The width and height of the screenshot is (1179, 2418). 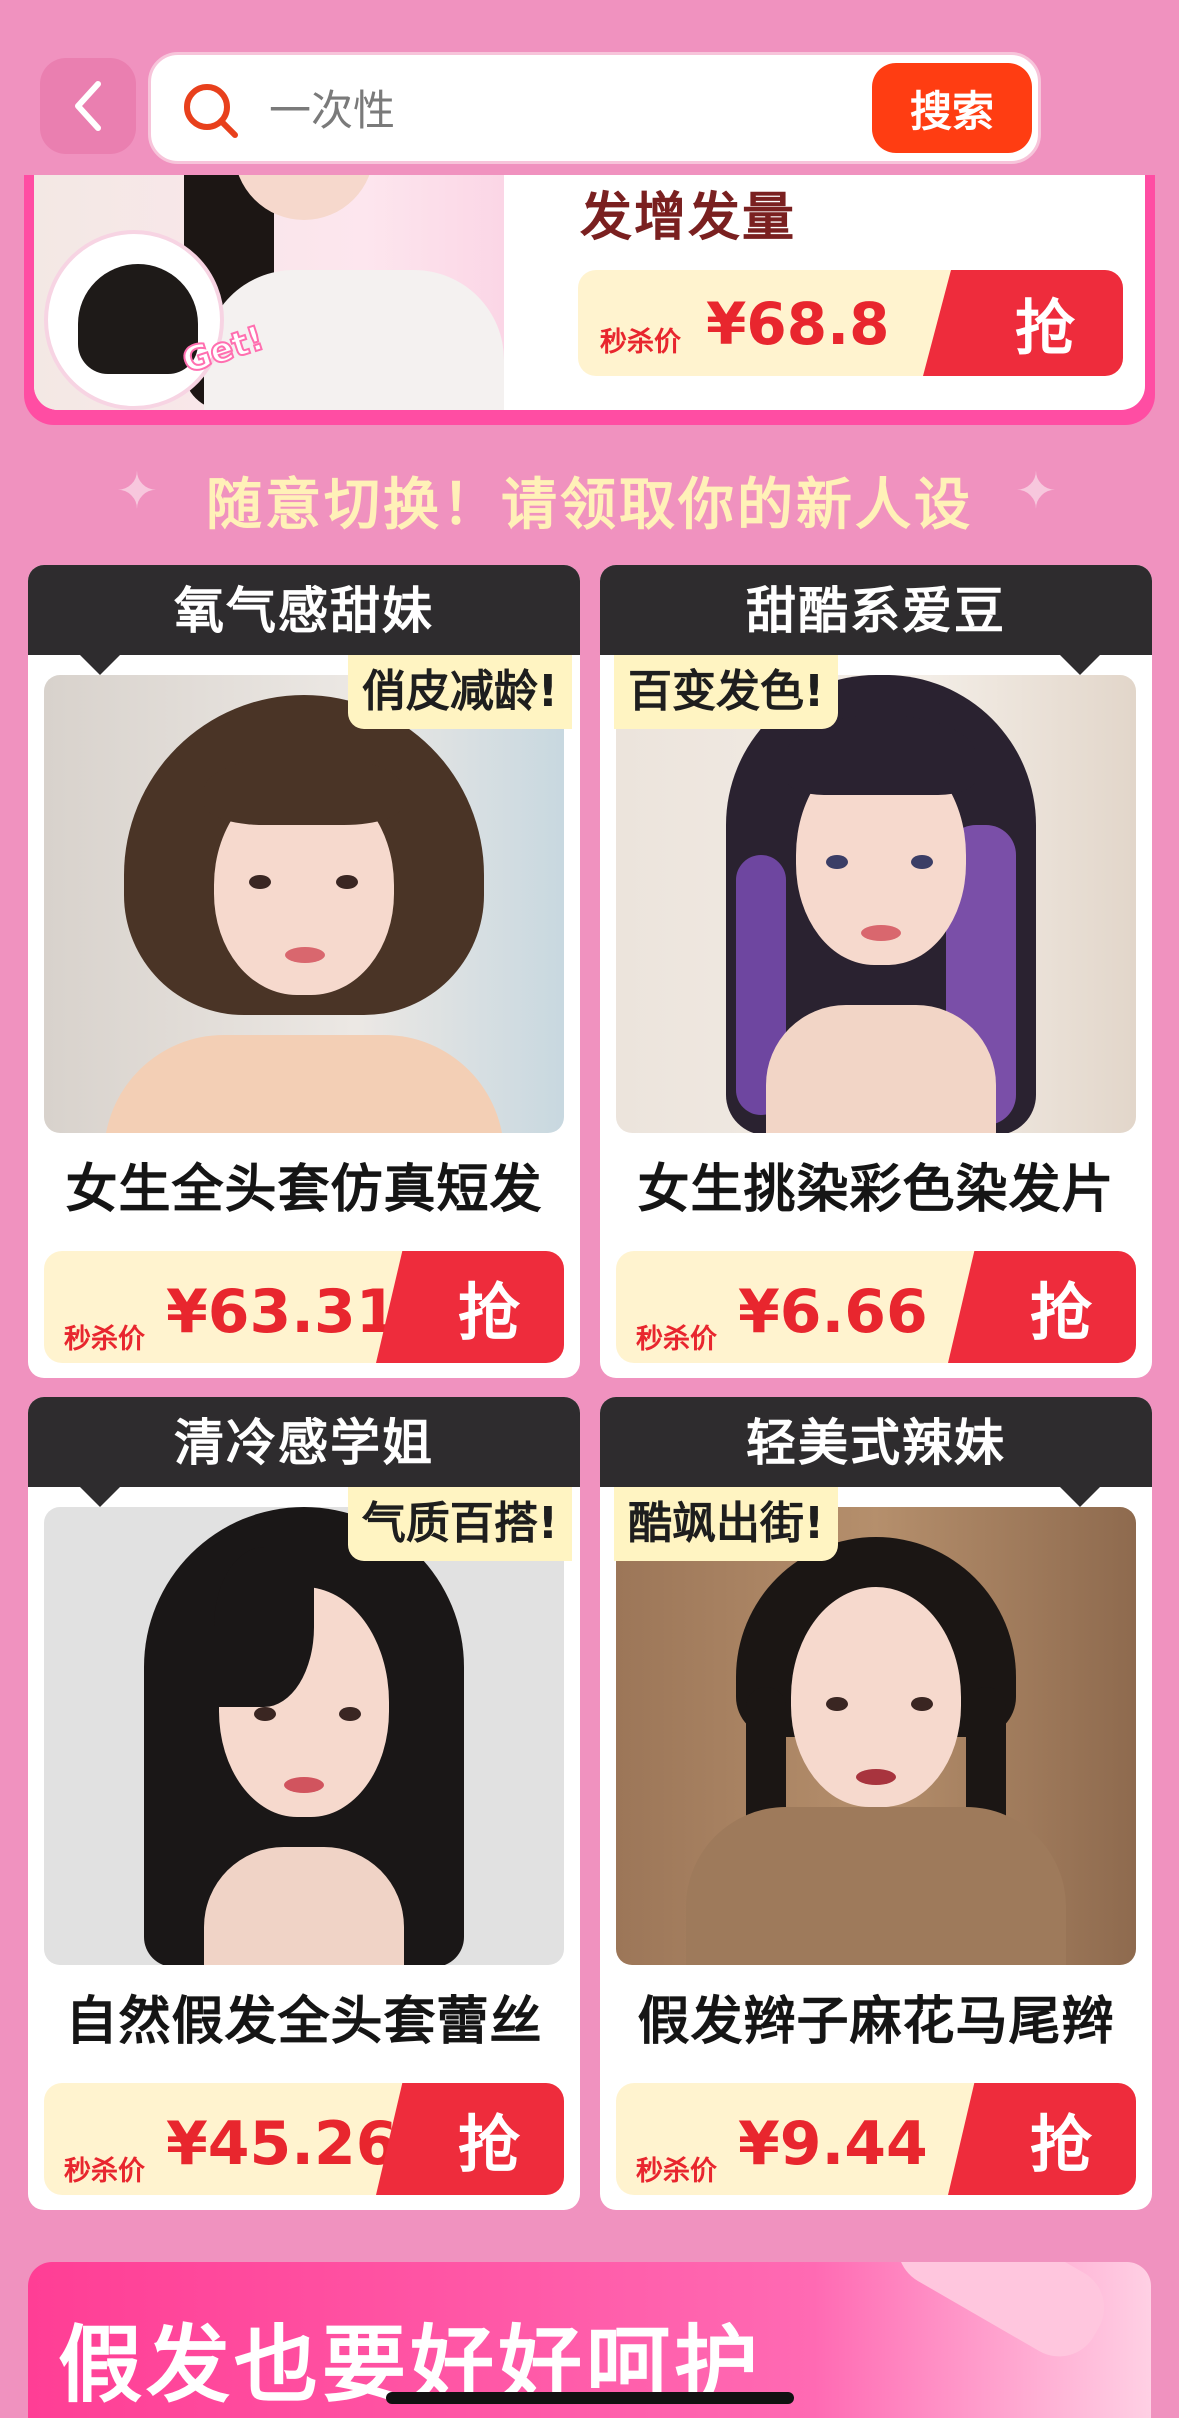 What do you see at coordinates (304, 1190) in the screenshot?
I see `product-name: 女生全头套仿真短发` at bounding box center [304, 1190].